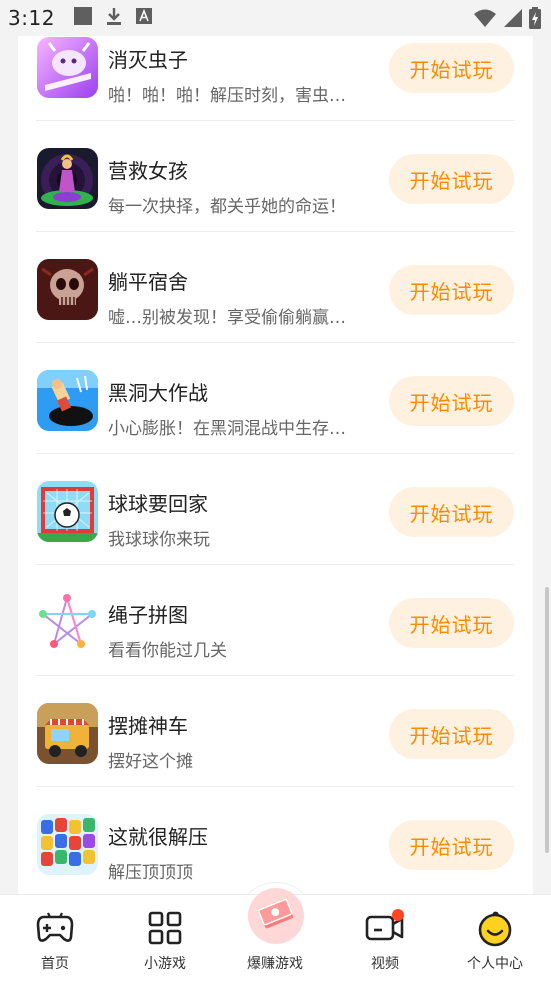 The image size is (551, 982). What do you see at coordinates (275, 620) in the screenshot?
I see `list-item: 绳子拼图 看看你能过几关 开始试玩` at bounding box center [275, 620].